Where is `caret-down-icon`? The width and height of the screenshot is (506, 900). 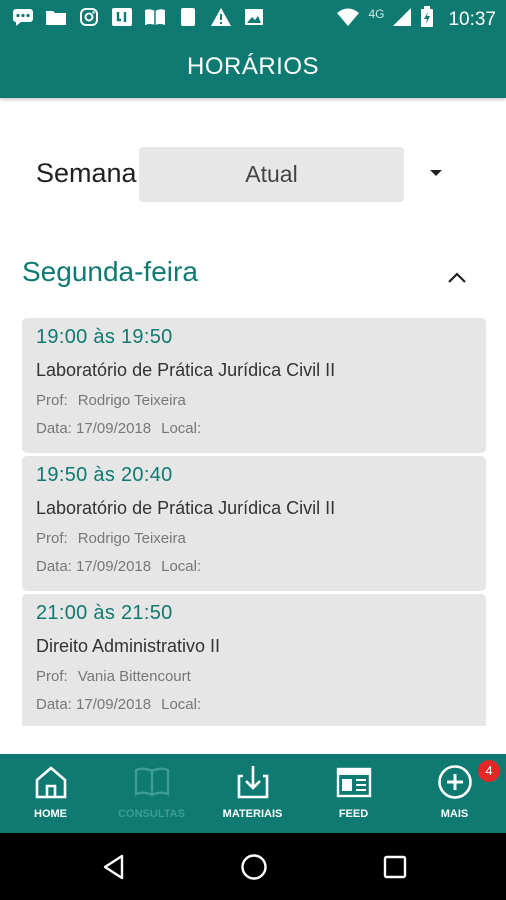 caret-down-icon is located at coordinates (436, 173).